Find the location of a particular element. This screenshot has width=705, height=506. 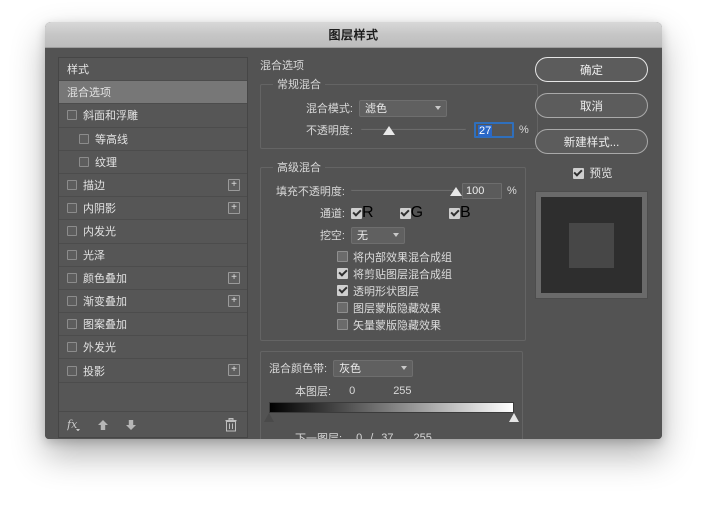

opacity-input: 27 is located at coordinates (494, 130).